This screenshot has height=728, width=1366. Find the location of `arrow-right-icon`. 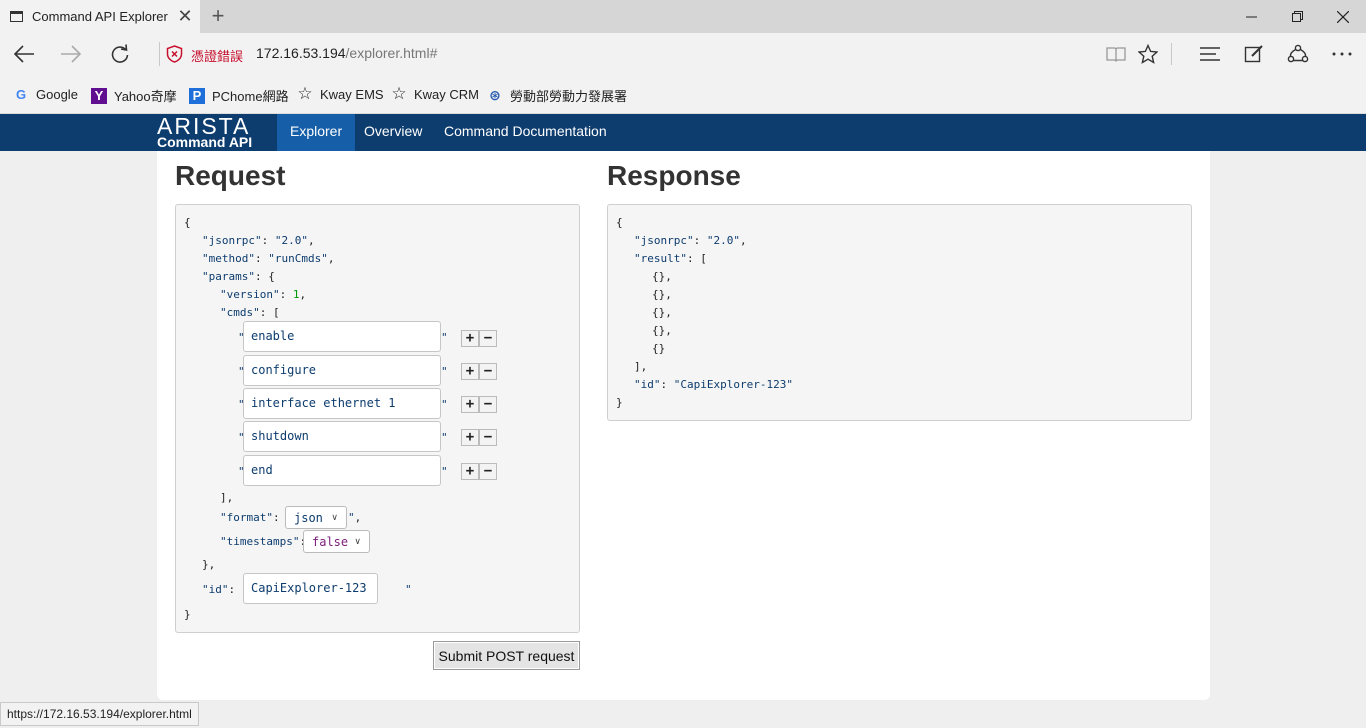

arrow-right-icon is located at coordinates (71, 54).